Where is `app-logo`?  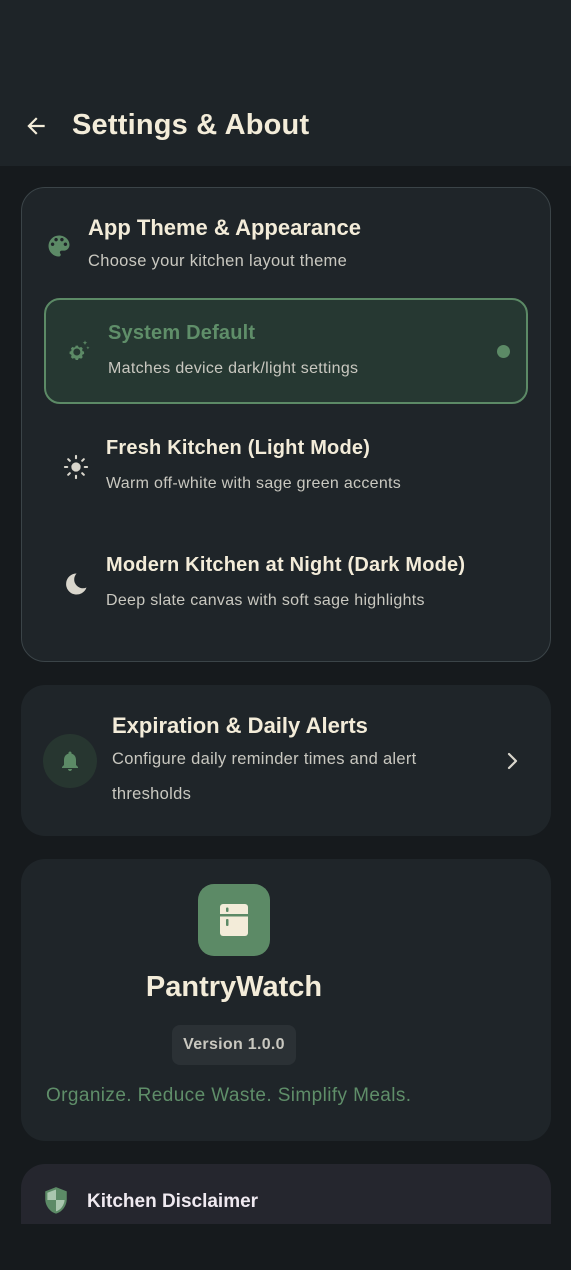
app-logo is located at coordinates (234, 920).